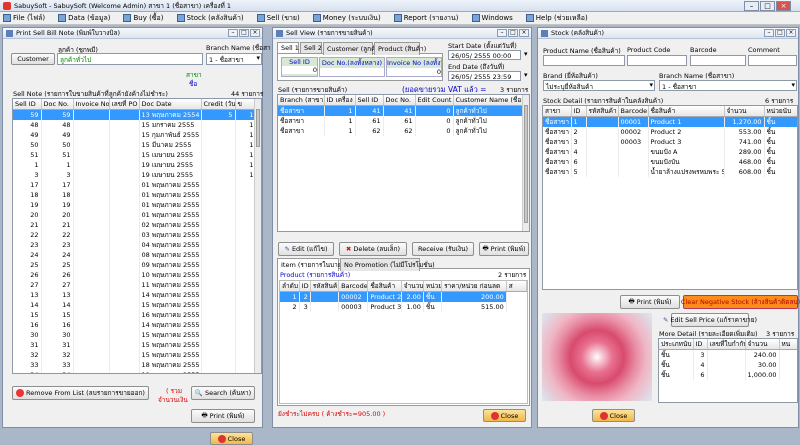 This screenshot has width=800, height=445. What do you see at coordinates (135, 275) in the screenshot?
I see `table-row: 26 26 10 พฤษภาคม 2555` at bounding box center [135, 275].